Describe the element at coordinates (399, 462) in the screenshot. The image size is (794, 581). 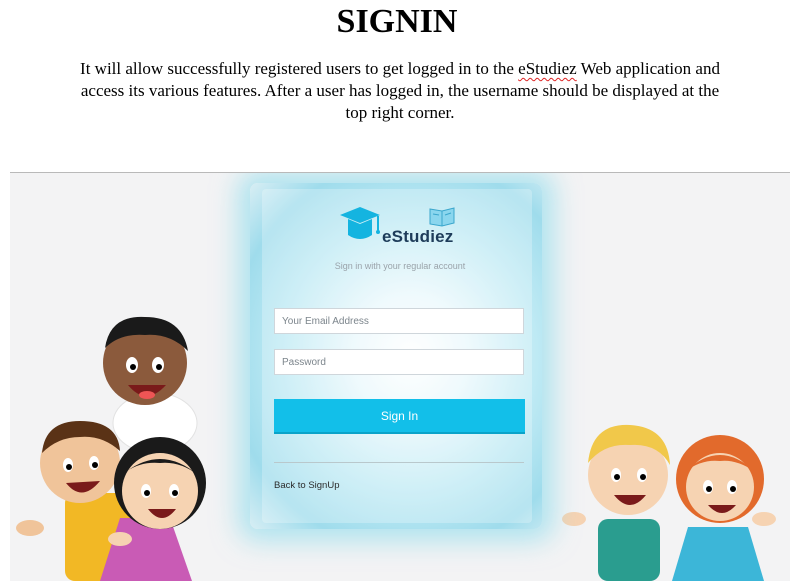
I see `divider` at that location.